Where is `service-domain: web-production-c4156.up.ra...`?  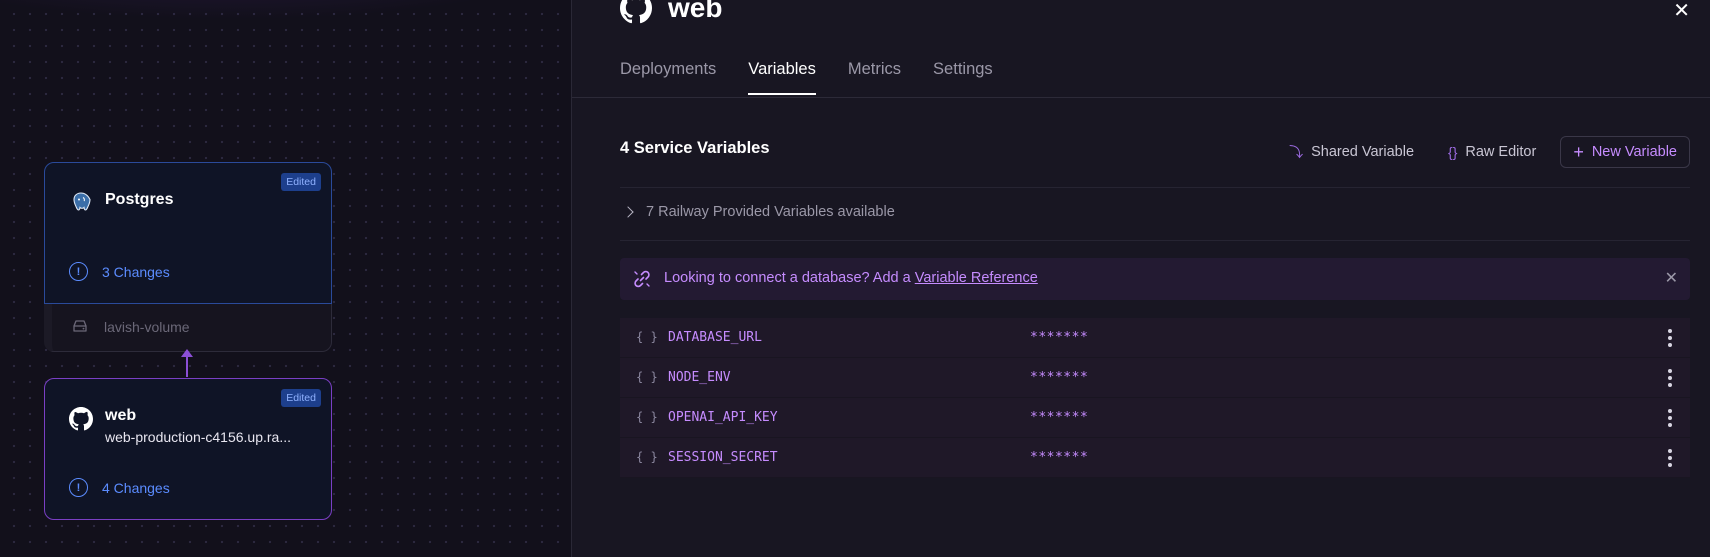 service-domain: web-production-c4156.up.ra... is located at coordinates (198, 437).